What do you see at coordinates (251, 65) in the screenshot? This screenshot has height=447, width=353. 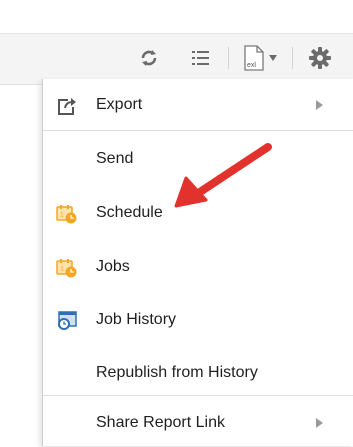 I see `export-file-badge: exl` at bounding box center [251, 65].